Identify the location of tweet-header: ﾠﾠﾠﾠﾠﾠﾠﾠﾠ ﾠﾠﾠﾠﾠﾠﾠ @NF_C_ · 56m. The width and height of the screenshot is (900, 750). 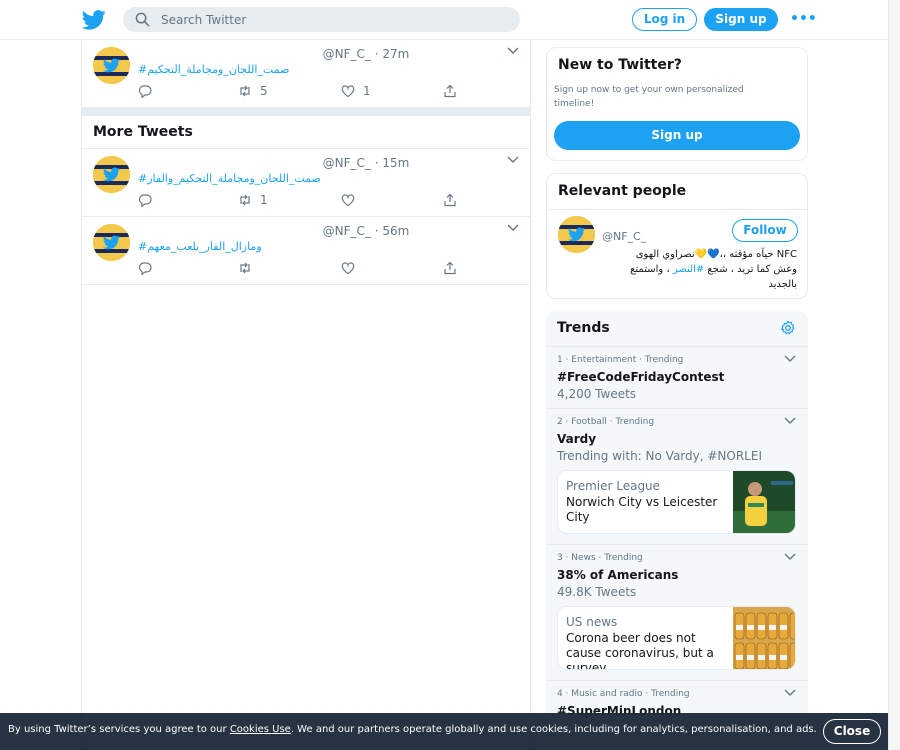
(273, 230).